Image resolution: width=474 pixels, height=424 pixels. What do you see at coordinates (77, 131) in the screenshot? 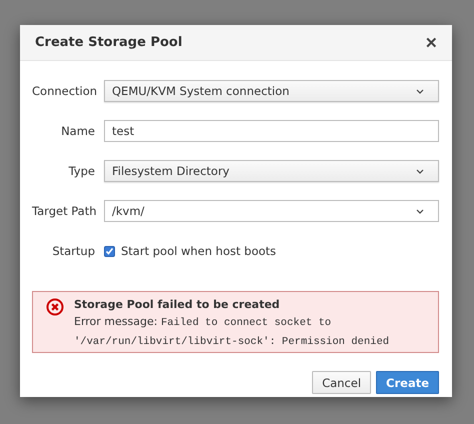
I see `field-label: Name` at bounding box center [77, 131].